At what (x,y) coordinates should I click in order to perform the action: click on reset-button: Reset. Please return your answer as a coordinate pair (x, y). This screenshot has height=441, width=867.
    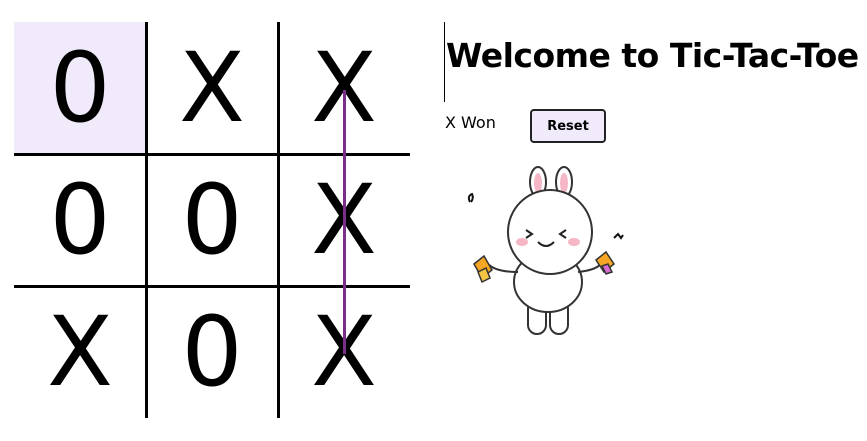
    Looking at the image, I should click on (568, 126).